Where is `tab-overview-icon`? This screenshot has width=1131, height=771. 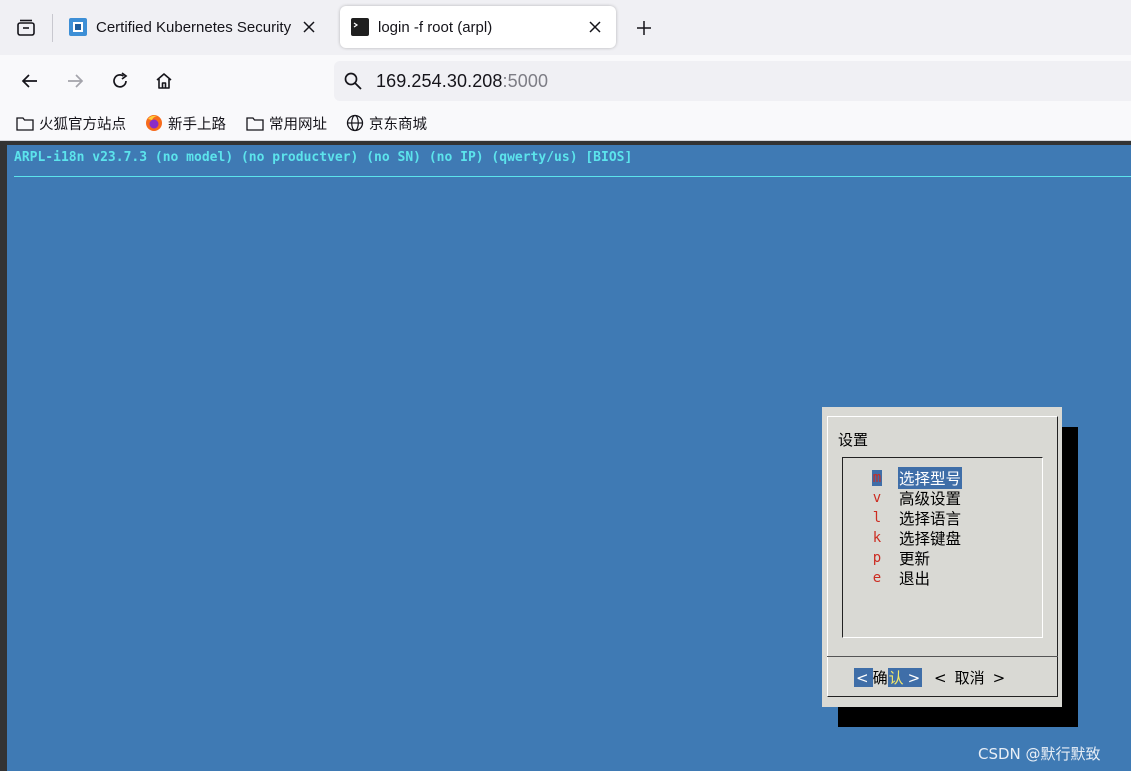 tab-overview-icon is located at coordinates (26, 28).